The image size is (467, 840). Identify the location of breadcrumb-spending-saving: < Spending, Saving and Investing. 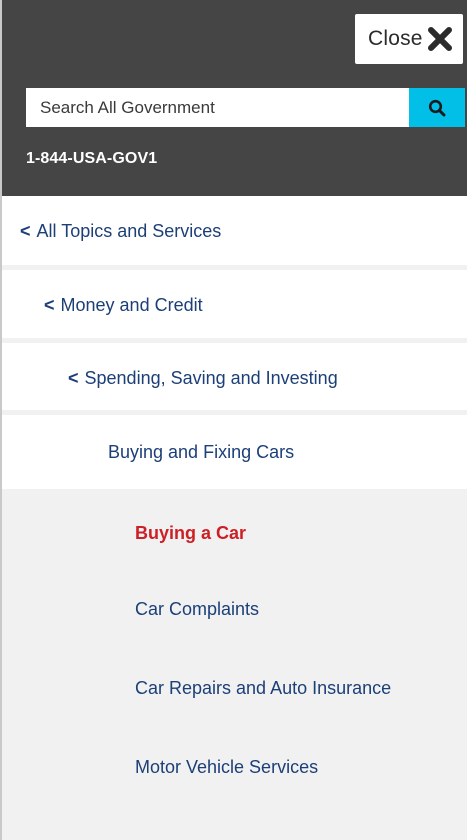
(234, 378).